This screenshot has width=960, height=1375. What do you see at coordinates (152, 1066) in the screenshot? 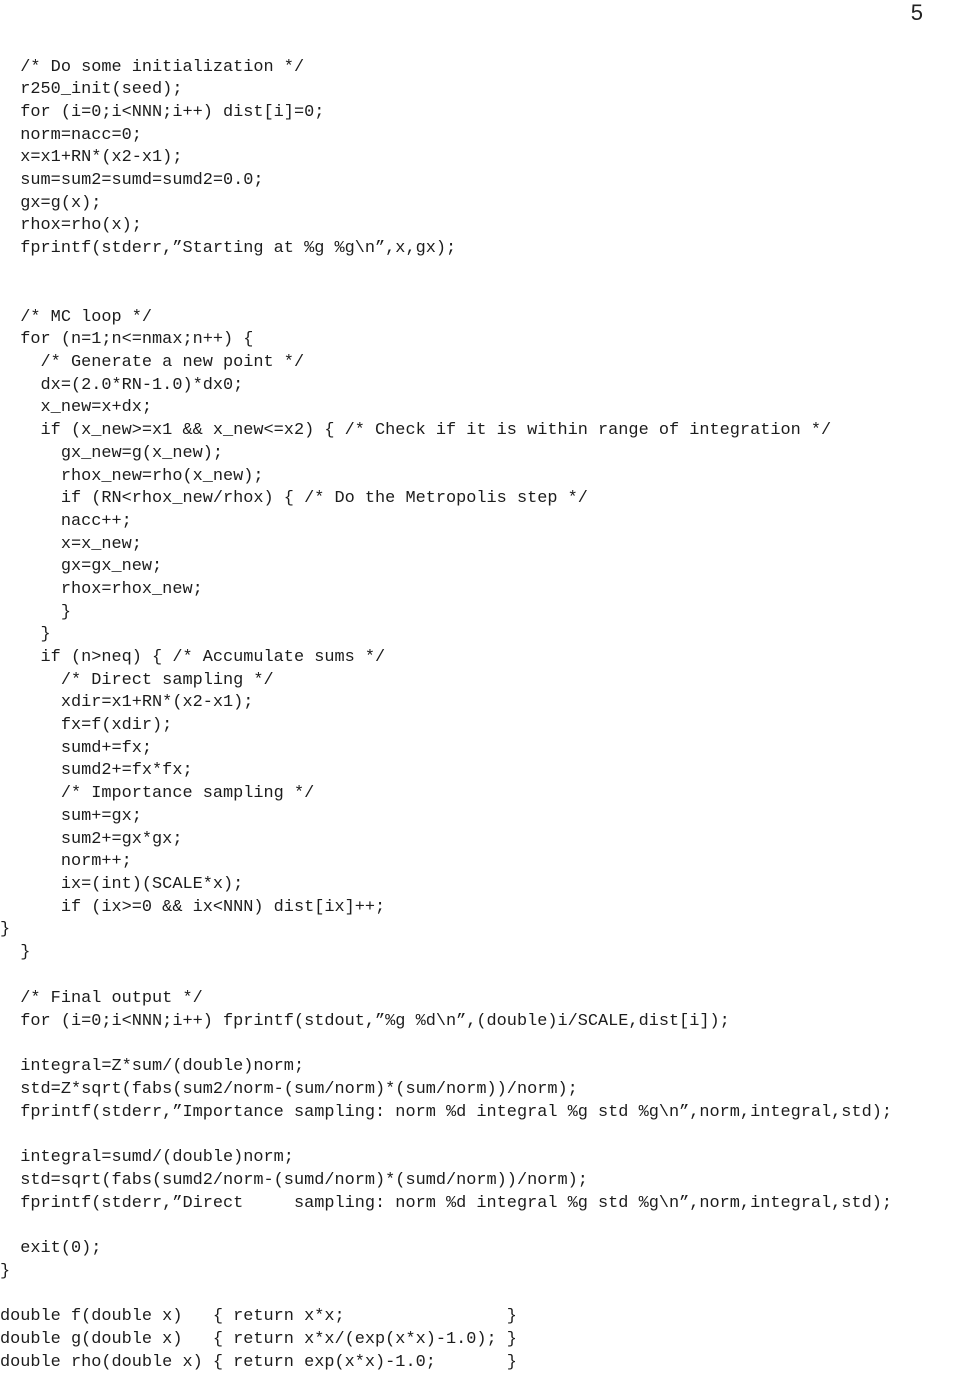
I see `code-line: integral=Z*sum/(double)norm;` at bounding box center [152, 1066].